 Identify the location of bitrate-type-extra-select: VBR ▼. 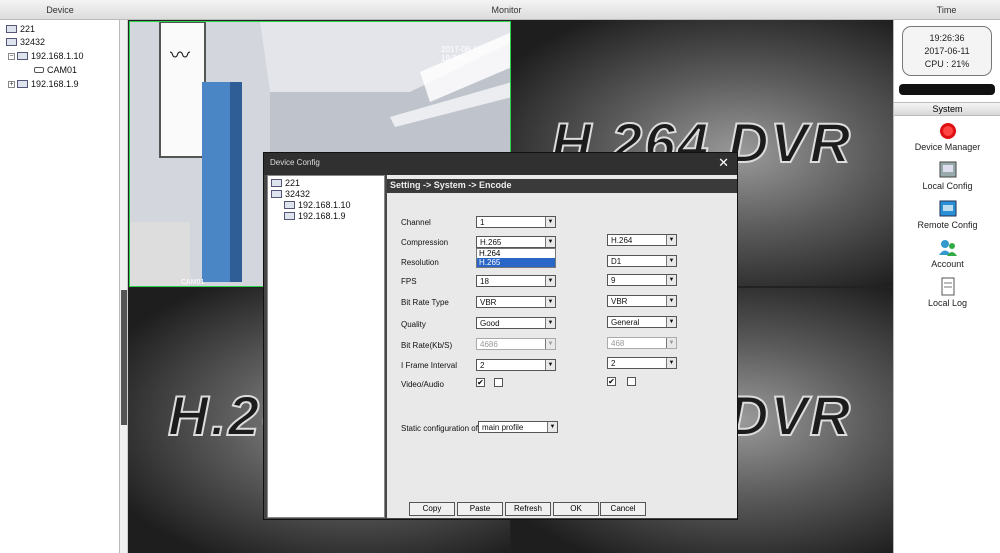
(642, 301).